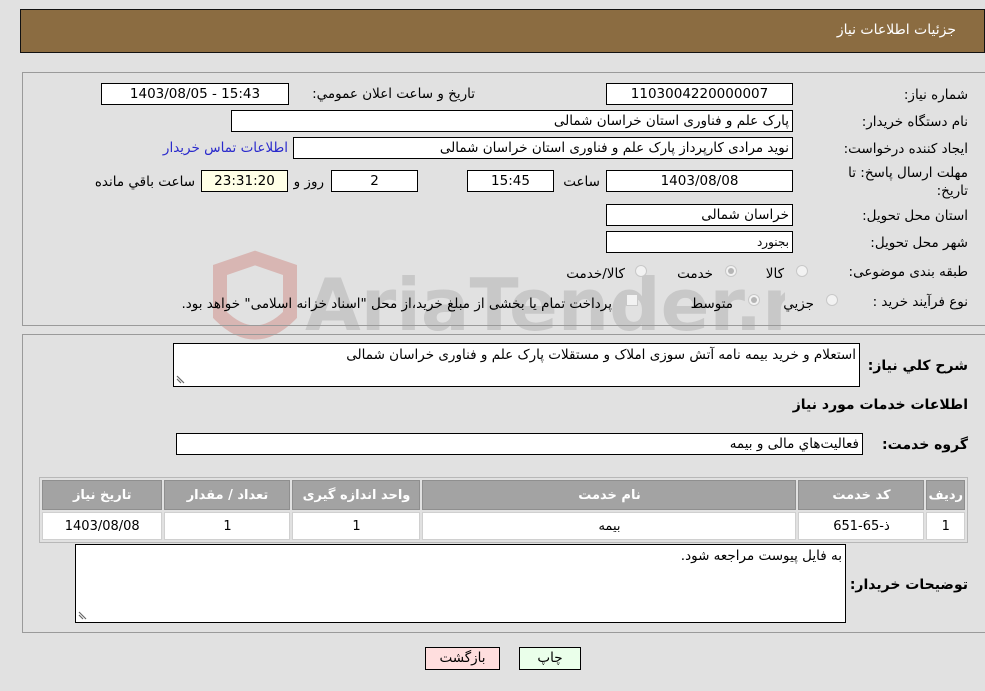 The width and height of the screenshot is (985, 691). What do you see at coordinates (861, 495) in the screenshot?
I see `col-header-service-code: کد خدمت` at bounding box center [861, 495].